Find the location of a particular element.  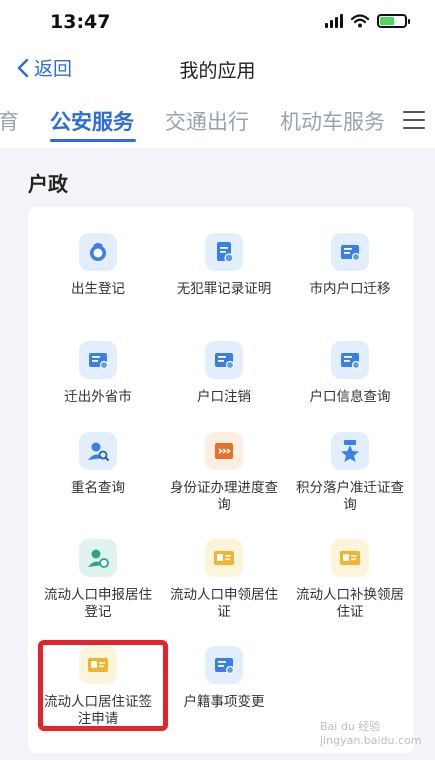

app-no-criminal-record: 无犯罪记录证明 is located at coordinates (224, 265).